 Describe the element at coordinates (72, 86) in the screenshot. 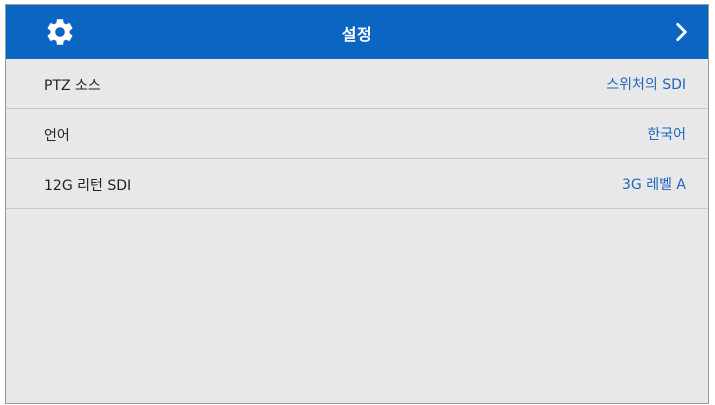

I see `setting-label: PTZ 소스` at that location.